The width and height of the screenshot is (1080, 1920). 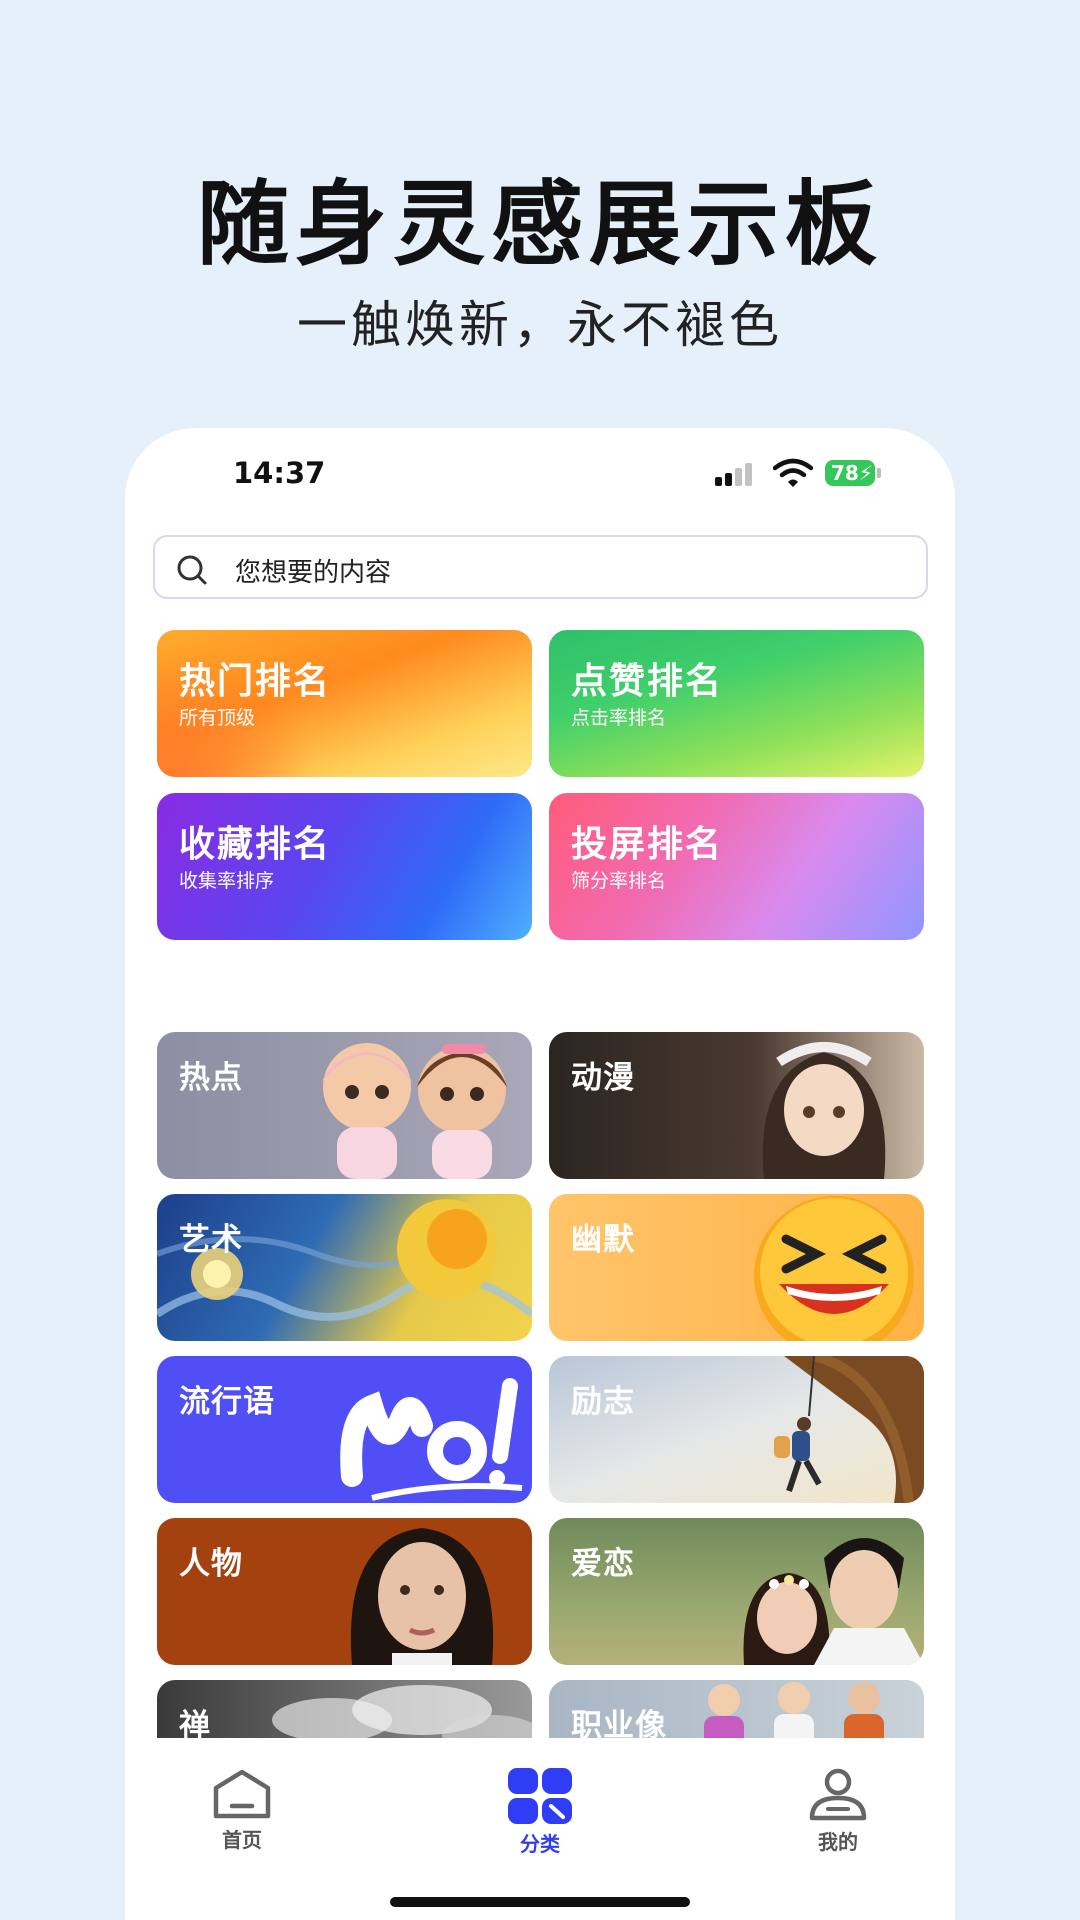 I want to click on user-icon, so click(x=838, y=1794).